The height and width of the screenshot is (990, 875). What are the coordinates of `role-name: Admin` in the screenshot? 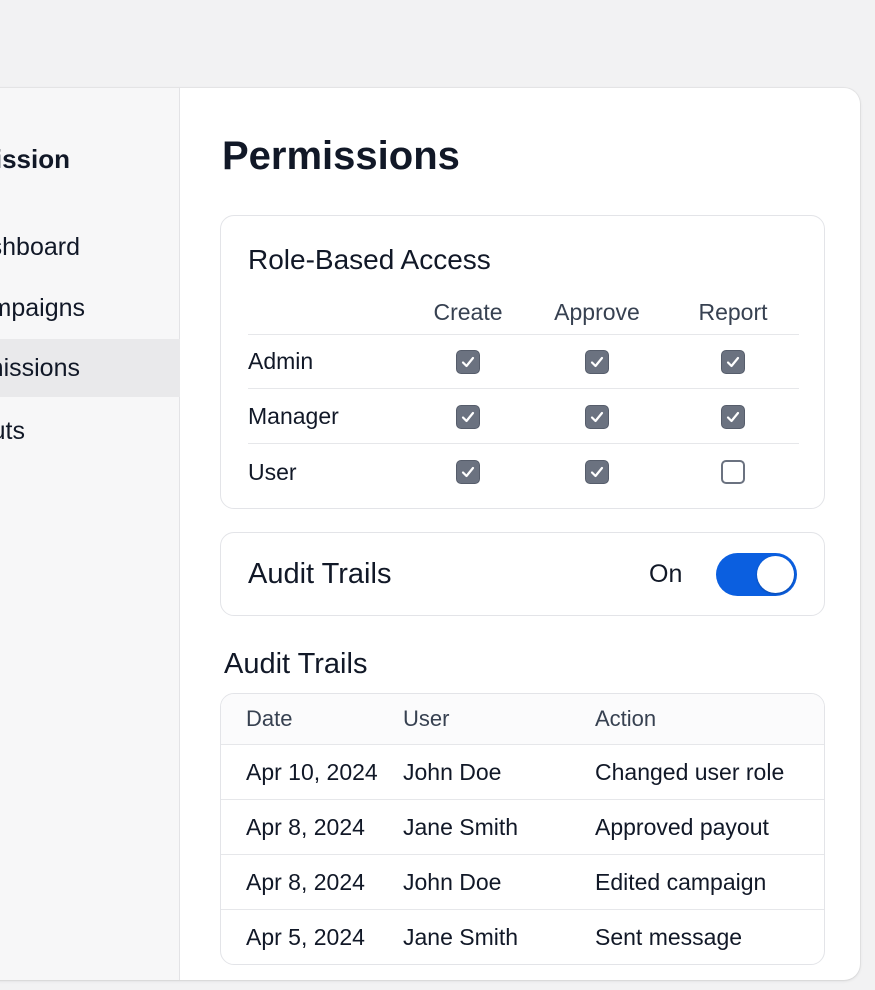 It's located at (281, 361).